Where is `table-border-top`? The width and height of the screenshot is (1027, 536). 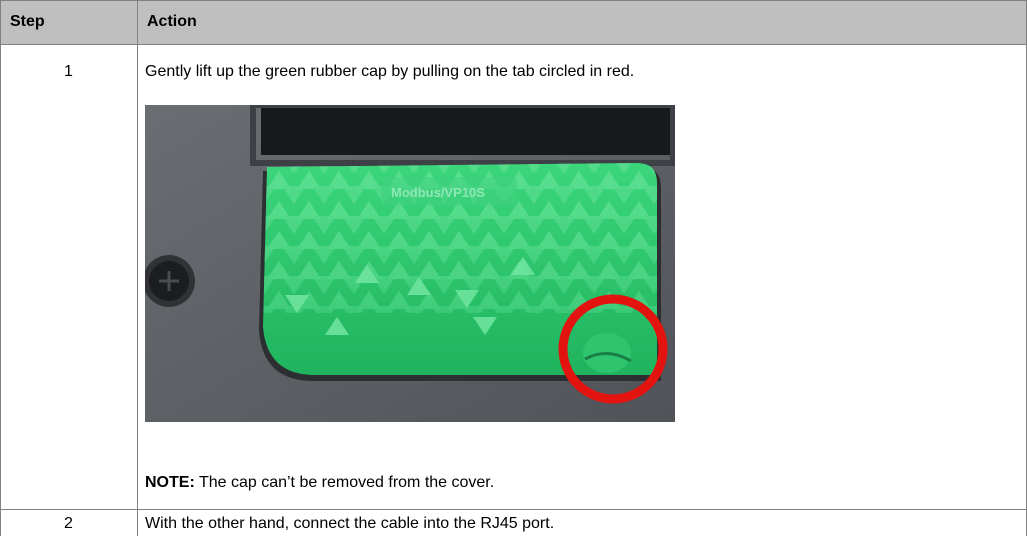 table-border-top is located at coordinates (513, 0).